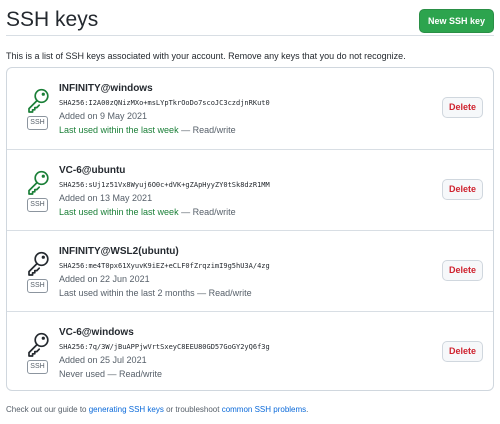 This screenshot has height=424, width=500. What do you see at coordinates (52, 19) in the screenshot?
I see `page-title: SSH keys` at bounding box center [52, 19].